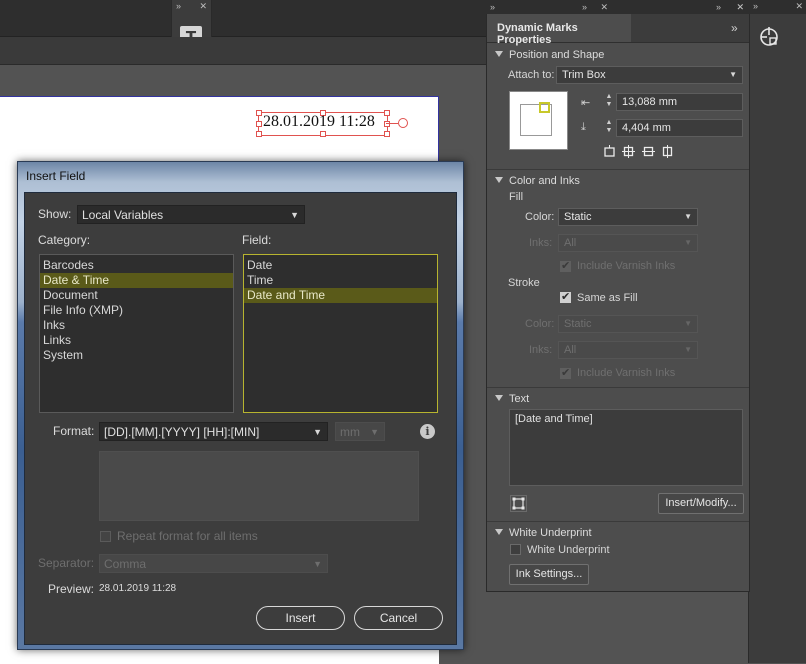 This screenshot has height=664, width=806. Describe the element at coordinates (136, 280) in the screenshot. I see `category-item: Date & Time` at that location.